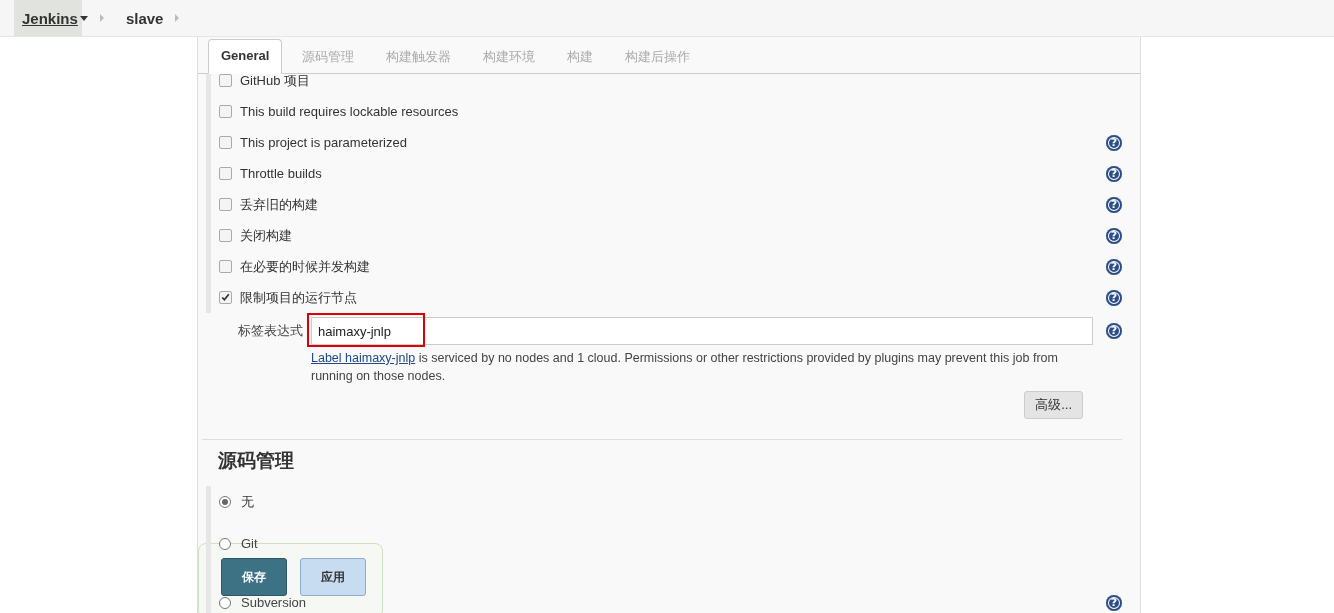 This screenshot has height=613, width=1334. Describe the element at coordinates (256, 461) in the screenshot. I see `section-title: 源码管理` at that location.